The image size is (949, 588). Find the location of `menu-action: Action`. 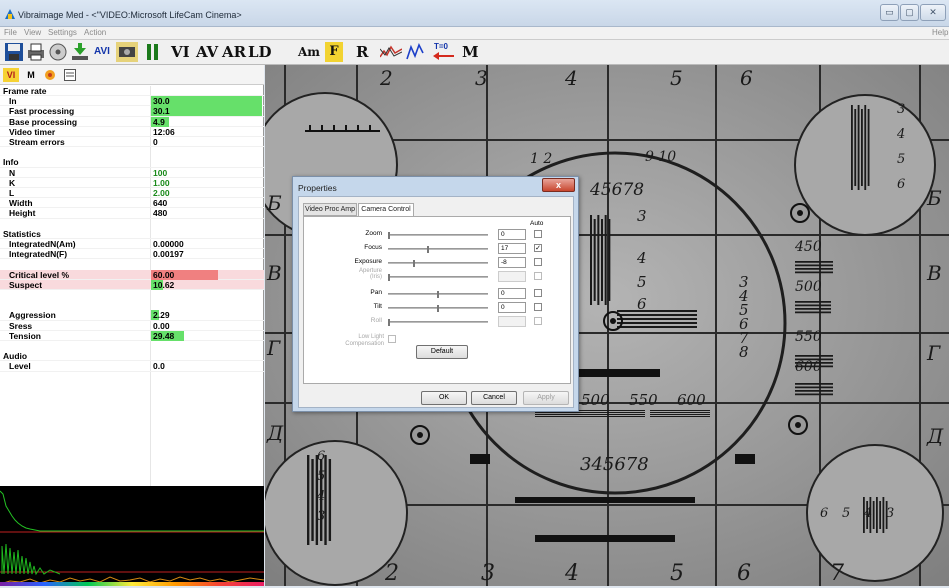

menu-action: Action is located at coordinates (95, 32).